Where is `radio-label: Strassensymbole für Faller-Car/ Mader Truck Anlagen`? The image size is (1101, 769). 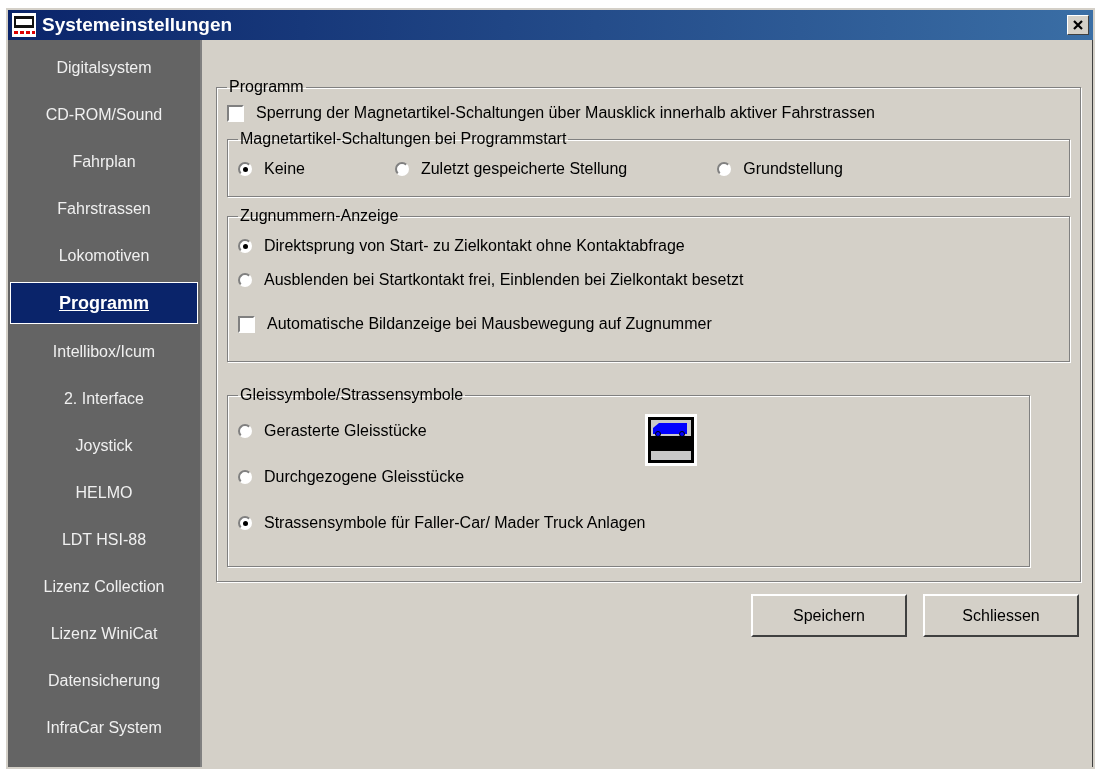 radio-label: Strassensymbole für Faller-Car/ Mader Truck Anlagen is located at coordinates (455, 523).